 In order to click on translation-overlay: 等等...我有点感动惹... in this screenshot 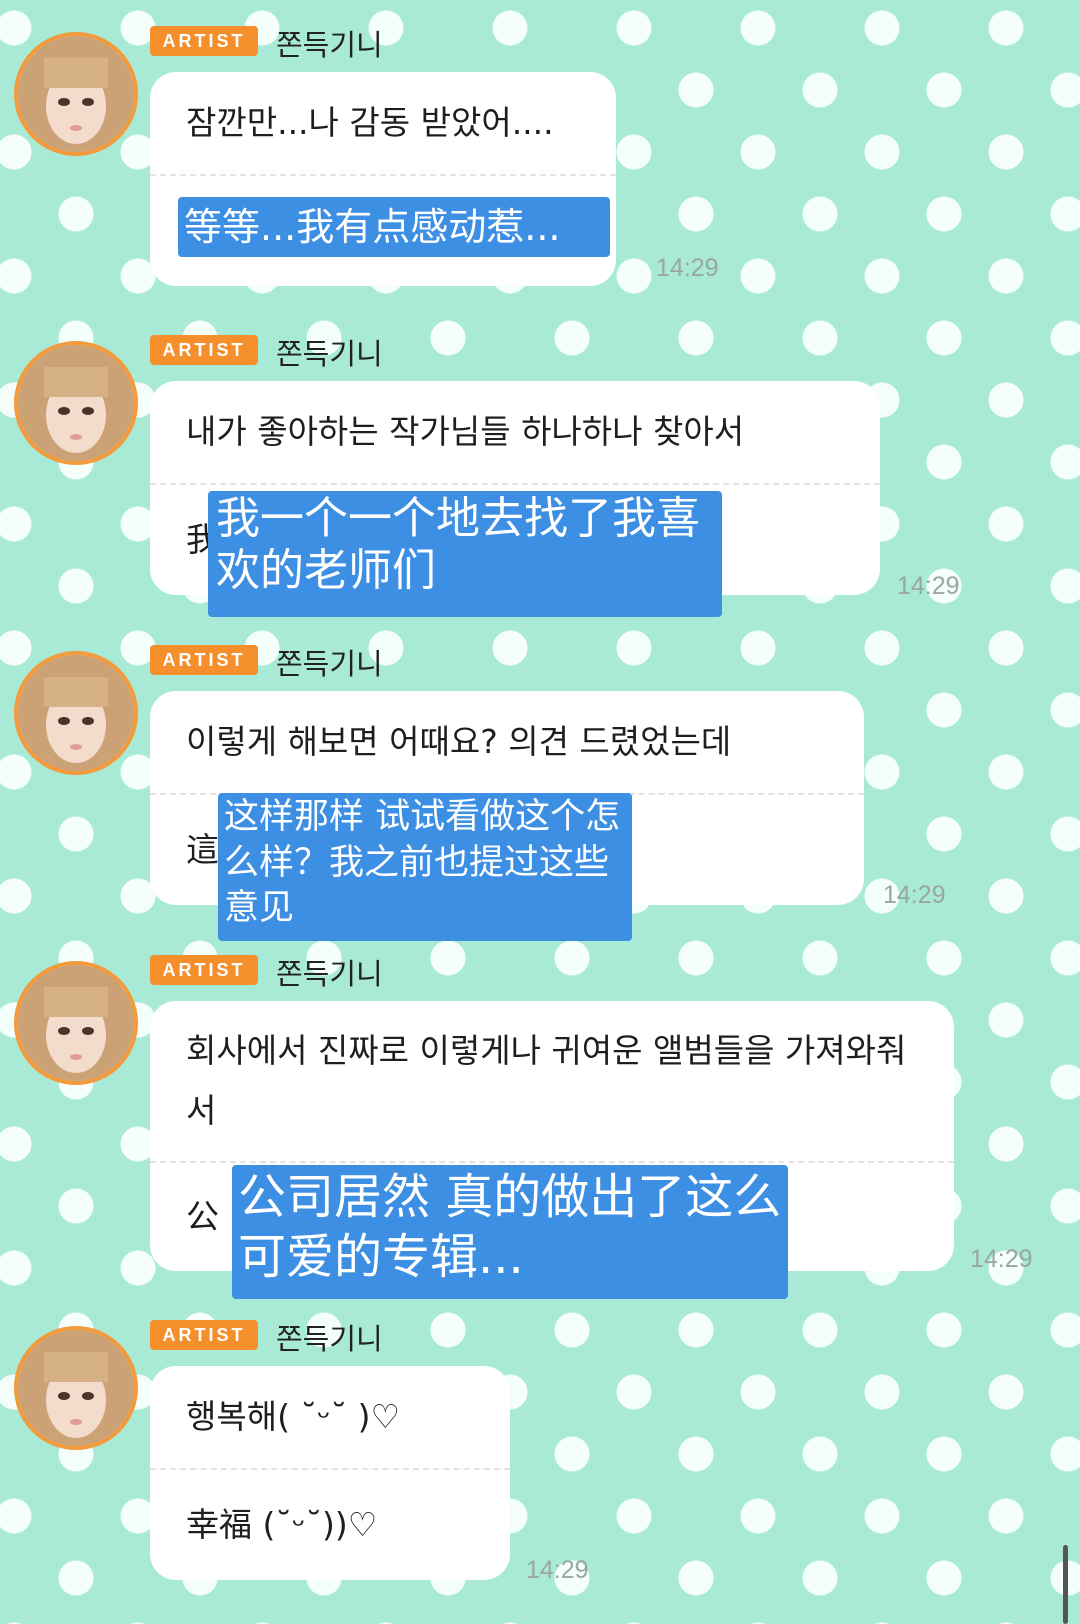, I will do `click(394, 227)`.